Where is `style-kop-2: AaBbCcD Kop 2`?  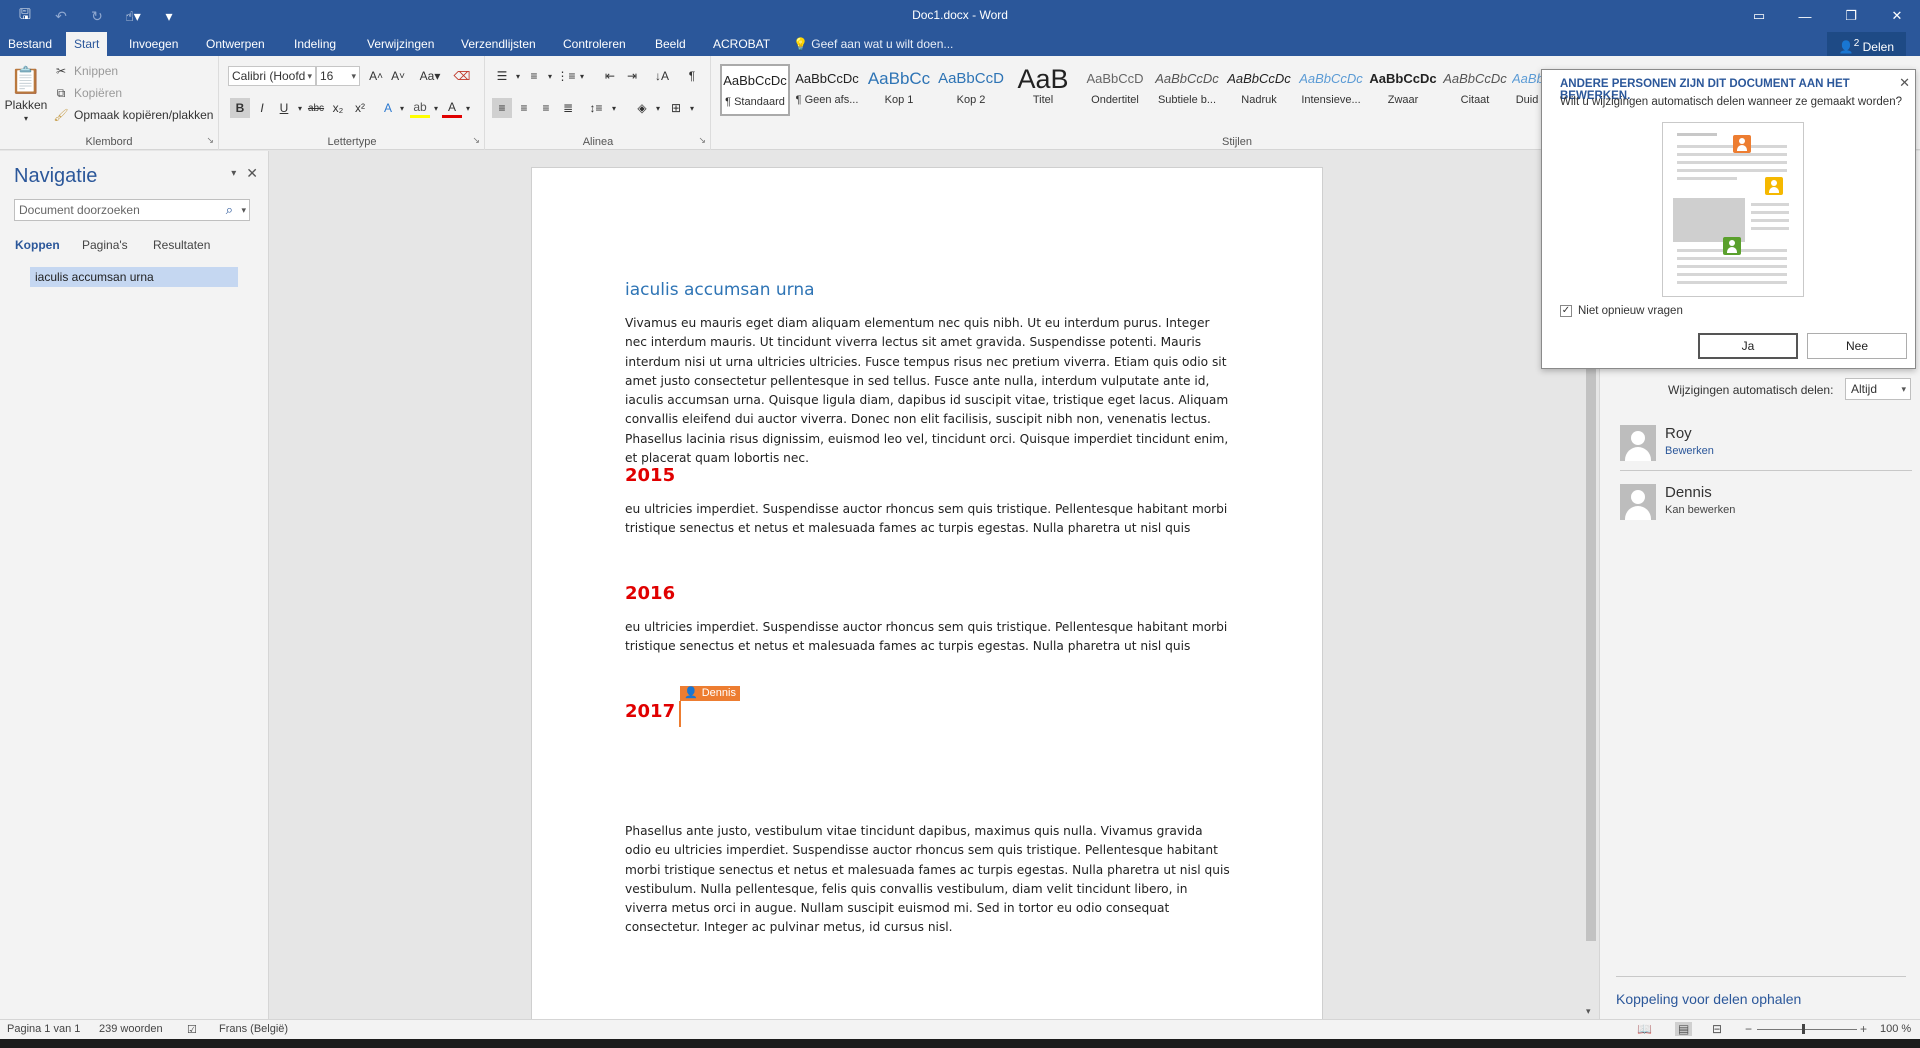
style-kop-2: AaBbCcD Kop 2 is located at coordinates (971, 90).